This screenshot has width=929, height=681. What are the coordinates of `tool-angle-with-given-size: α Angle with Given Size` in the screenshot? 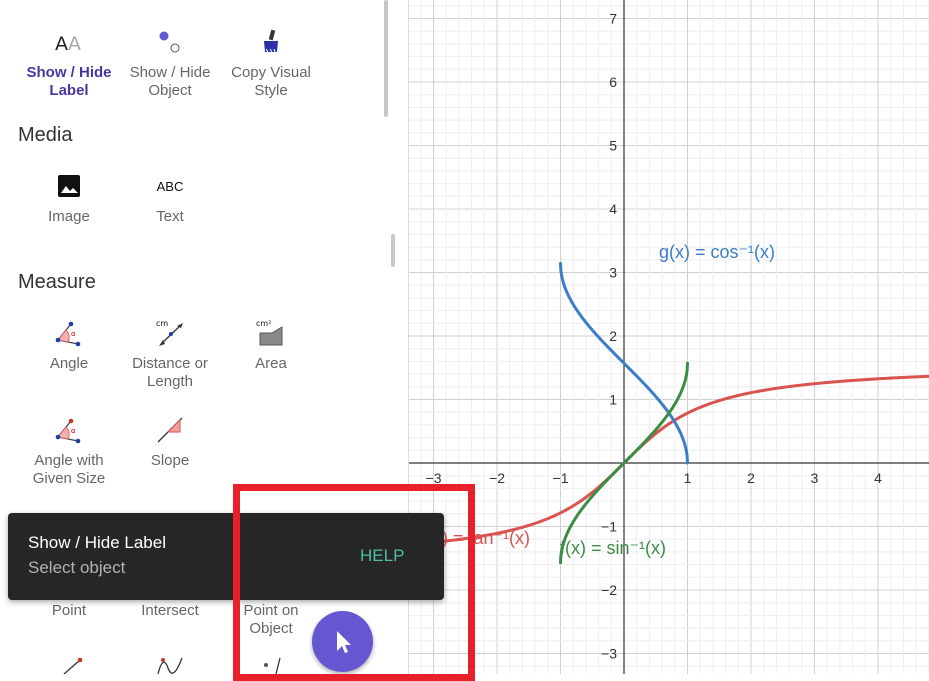 It's located at (69, 450).